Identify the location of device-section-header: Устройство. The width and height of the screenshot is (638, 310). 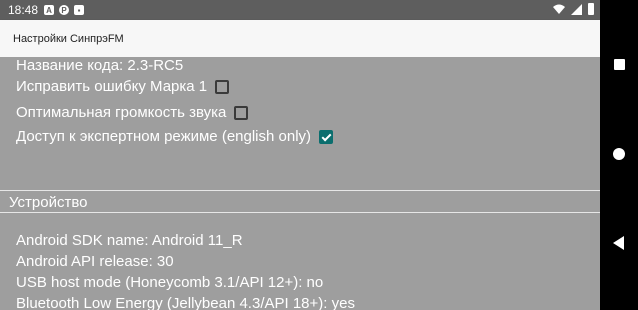
(48, 202).